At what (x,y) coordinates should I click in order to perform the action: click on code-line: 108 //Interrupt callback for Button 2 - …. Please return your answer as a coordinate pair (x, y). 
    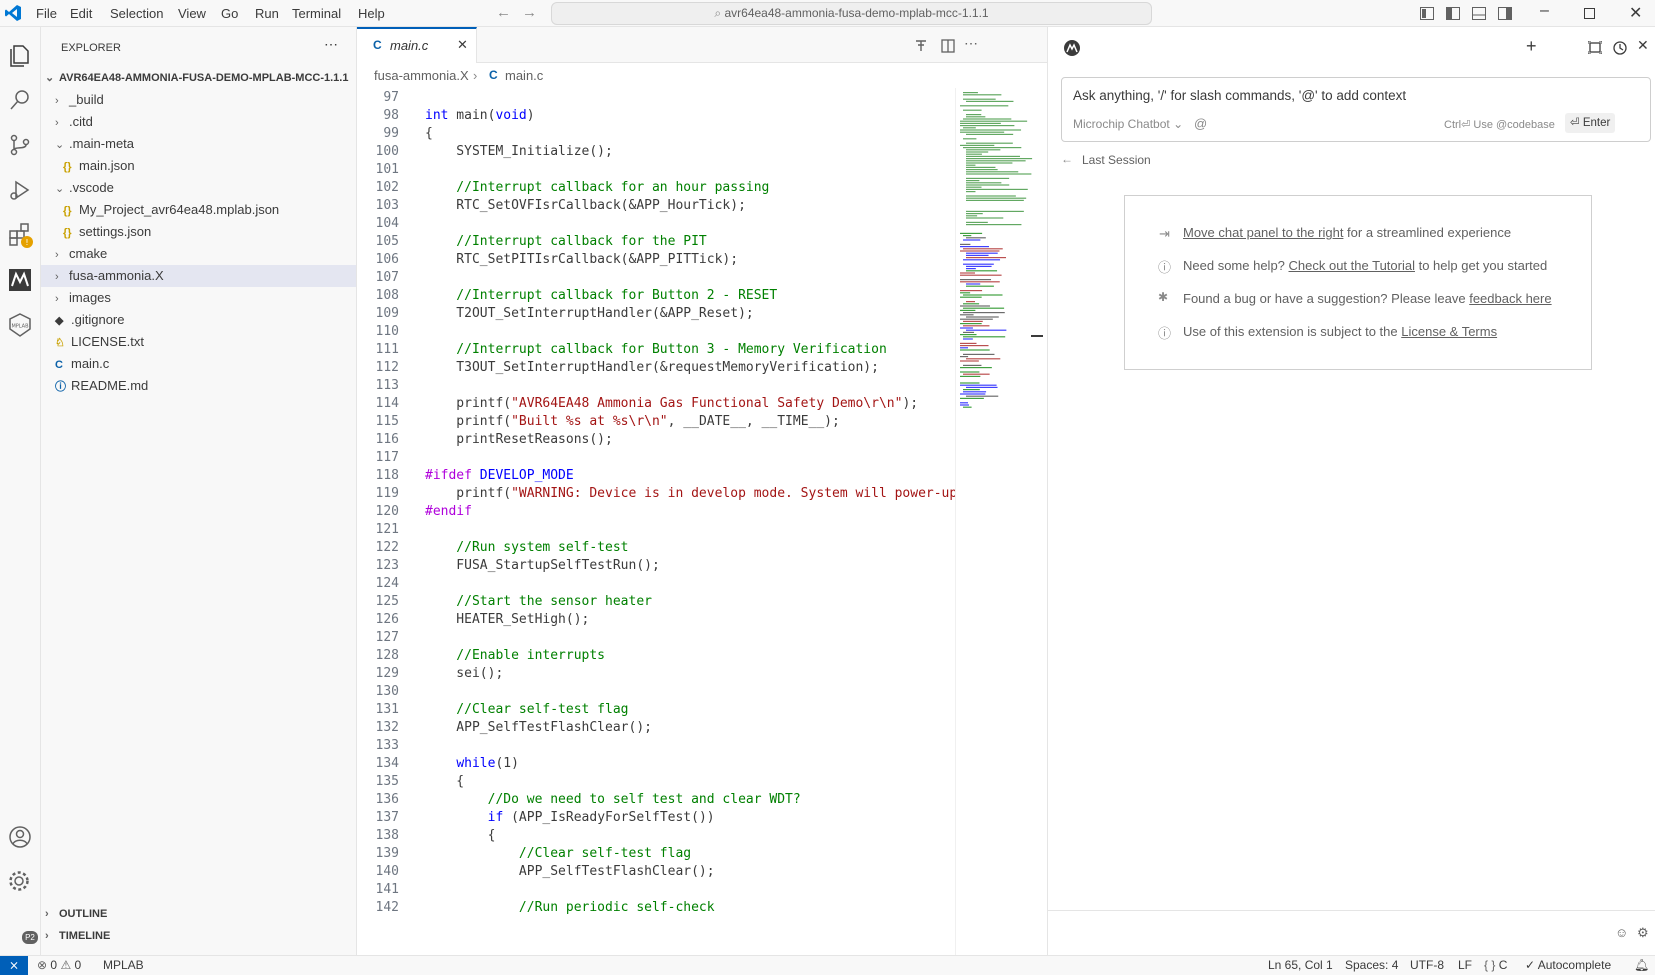
    Looking at the image, I should click on (656, 295).